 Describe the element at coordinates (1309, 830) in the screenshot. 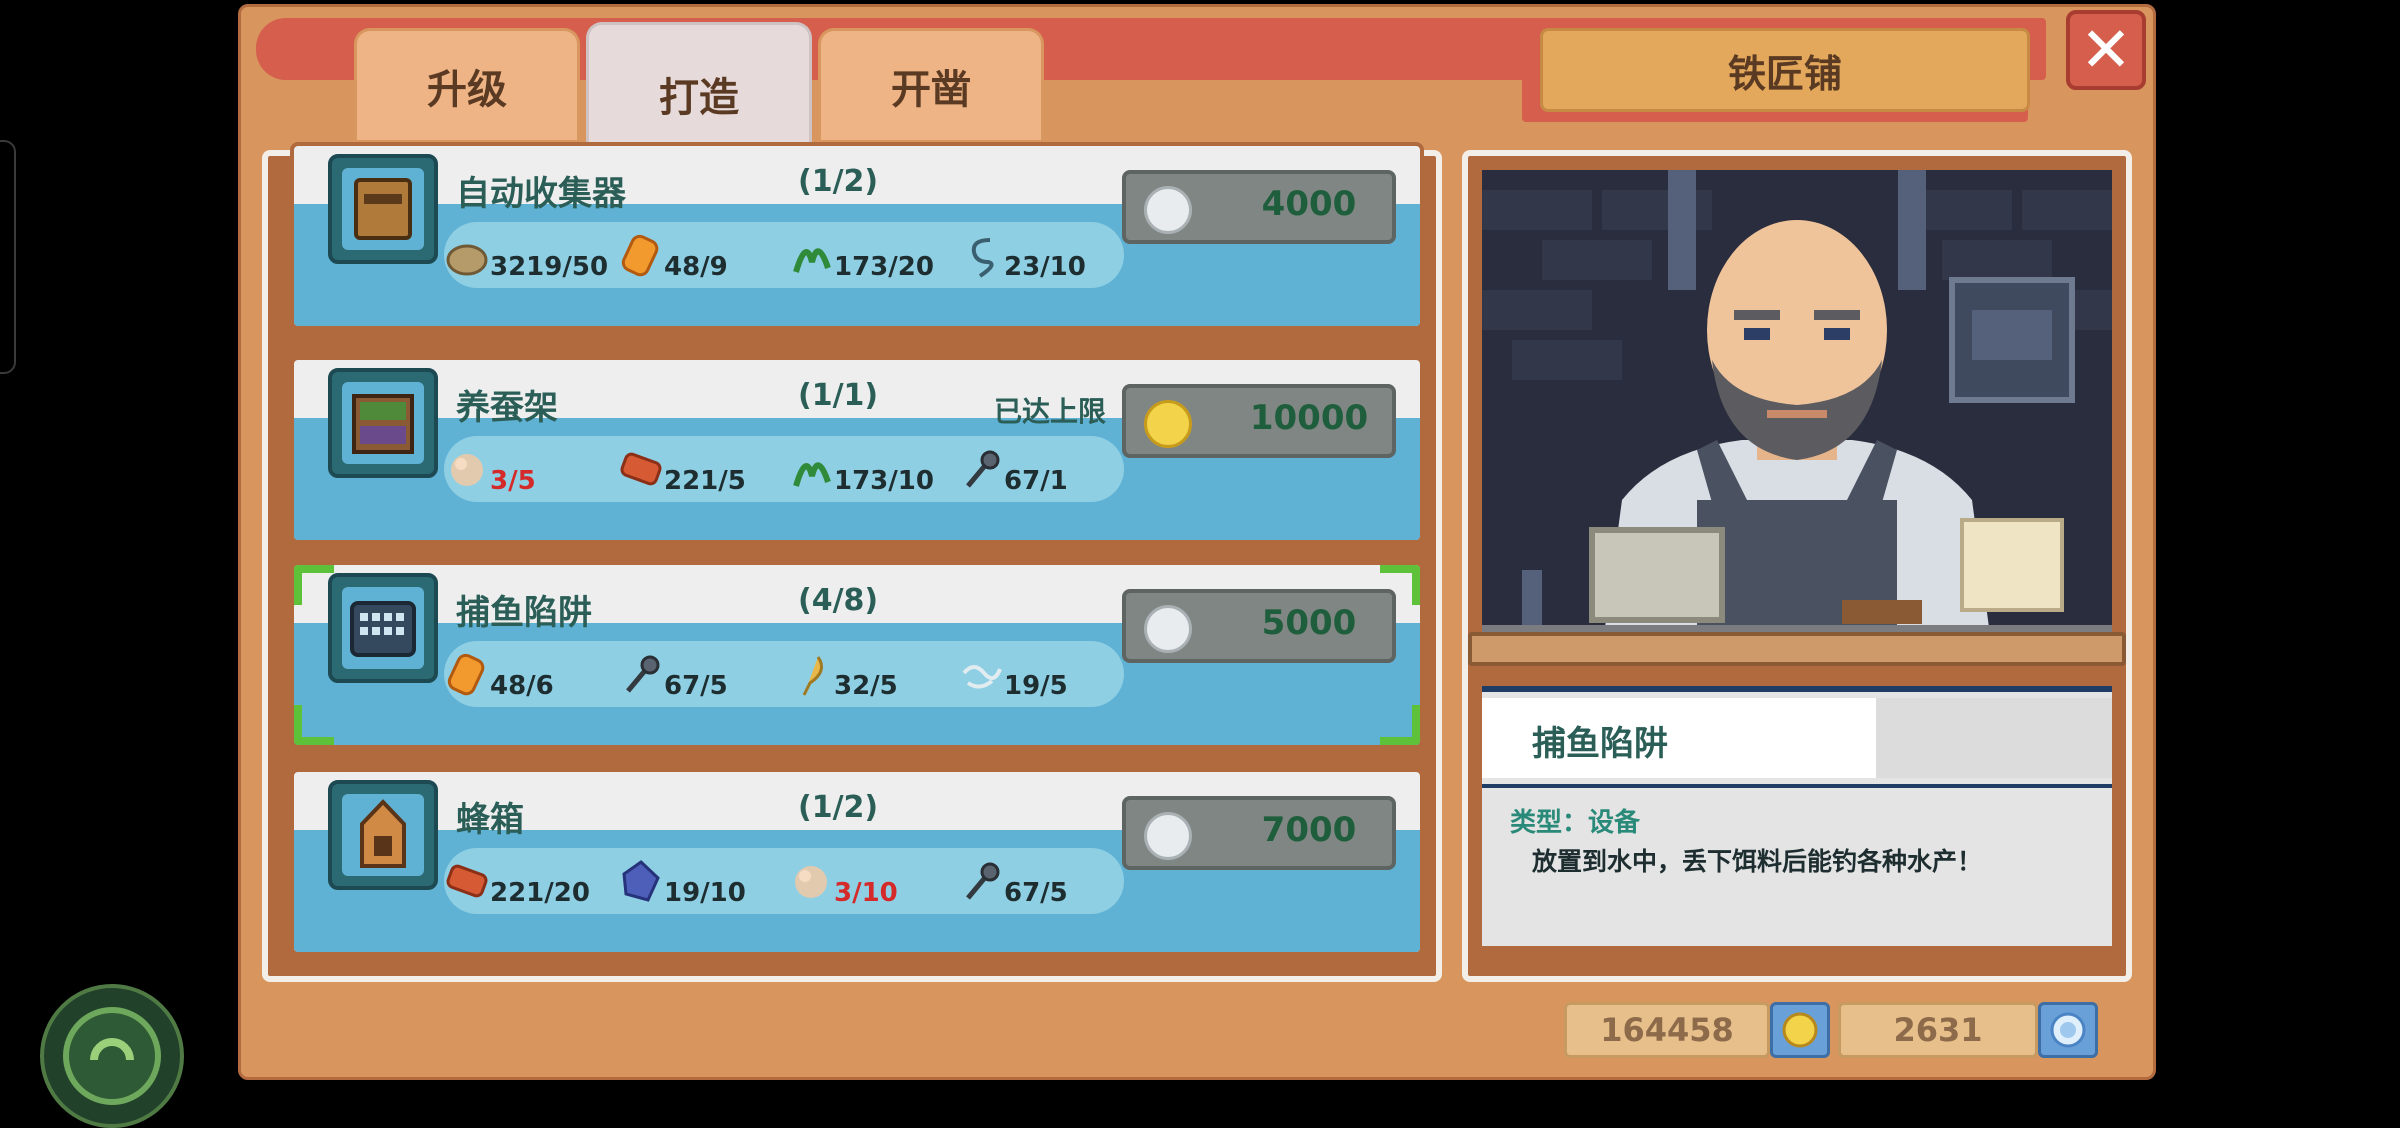

I see `price-label: 7000` at that location.